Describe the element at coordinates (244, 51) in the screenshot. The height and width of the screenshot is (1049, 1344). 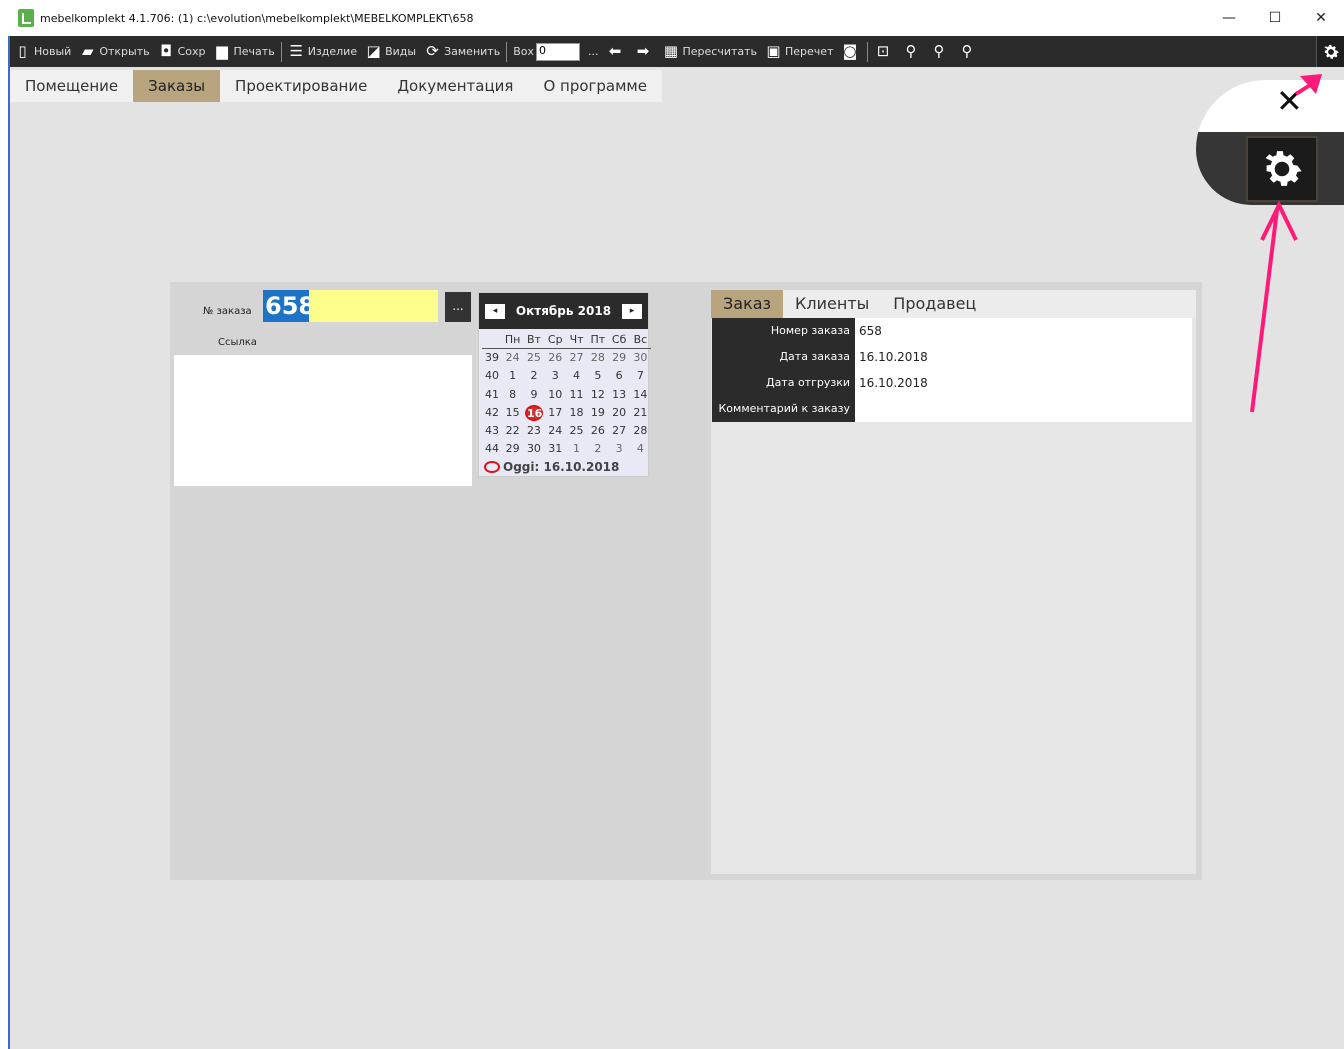
I see `print-button: ▆ Печать` at that location.